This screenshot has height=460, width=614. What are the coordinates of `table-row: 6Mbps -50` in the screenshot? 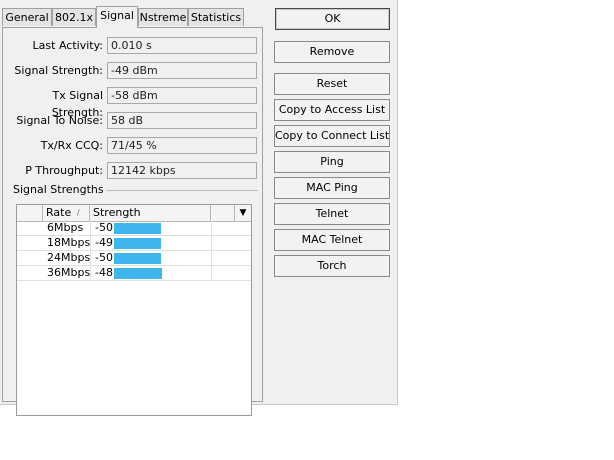 It's located at (134, 228).